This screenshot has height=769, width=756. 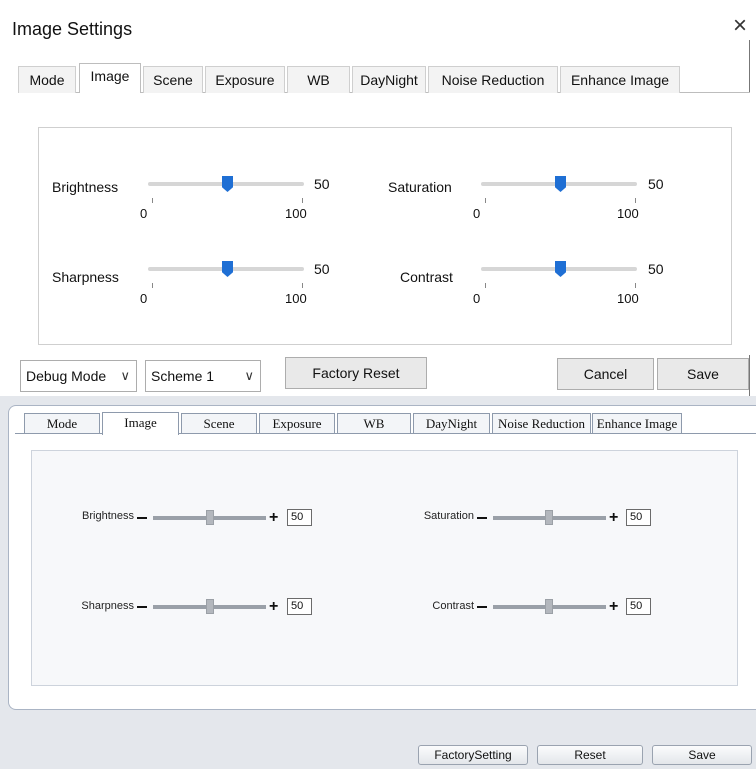 What do you see at coordinates (740, 26) in the screenshot?
I see `close-icon: ×` at bounding box center [740, 26].